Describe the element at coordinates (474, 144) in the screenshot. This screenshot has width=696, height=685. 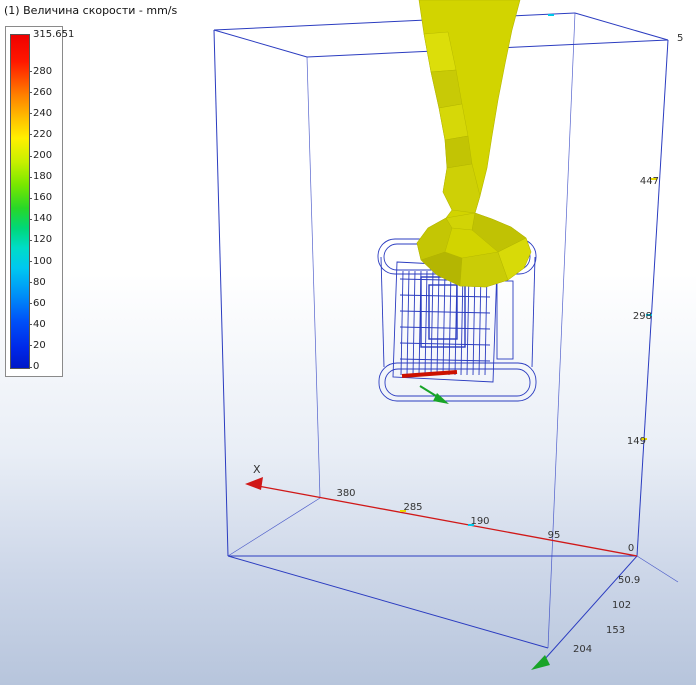
I see `velocity-isosurface` at that location.